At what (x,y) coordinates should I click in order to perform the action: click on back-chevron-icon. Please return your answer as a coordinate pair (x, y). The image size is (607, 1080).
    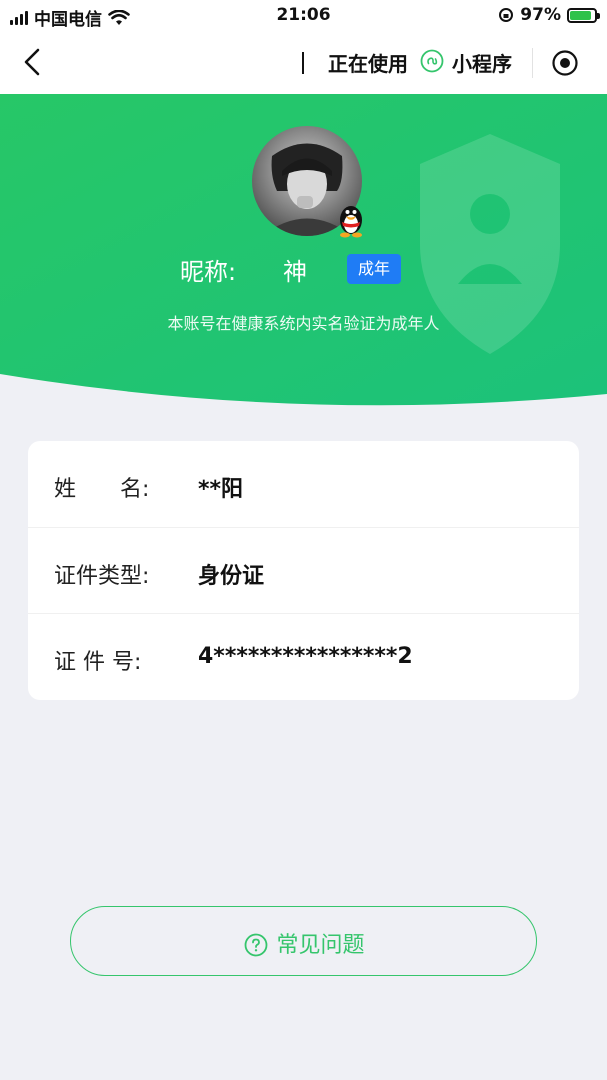
    Looking at the image, I should click on (34, 62).